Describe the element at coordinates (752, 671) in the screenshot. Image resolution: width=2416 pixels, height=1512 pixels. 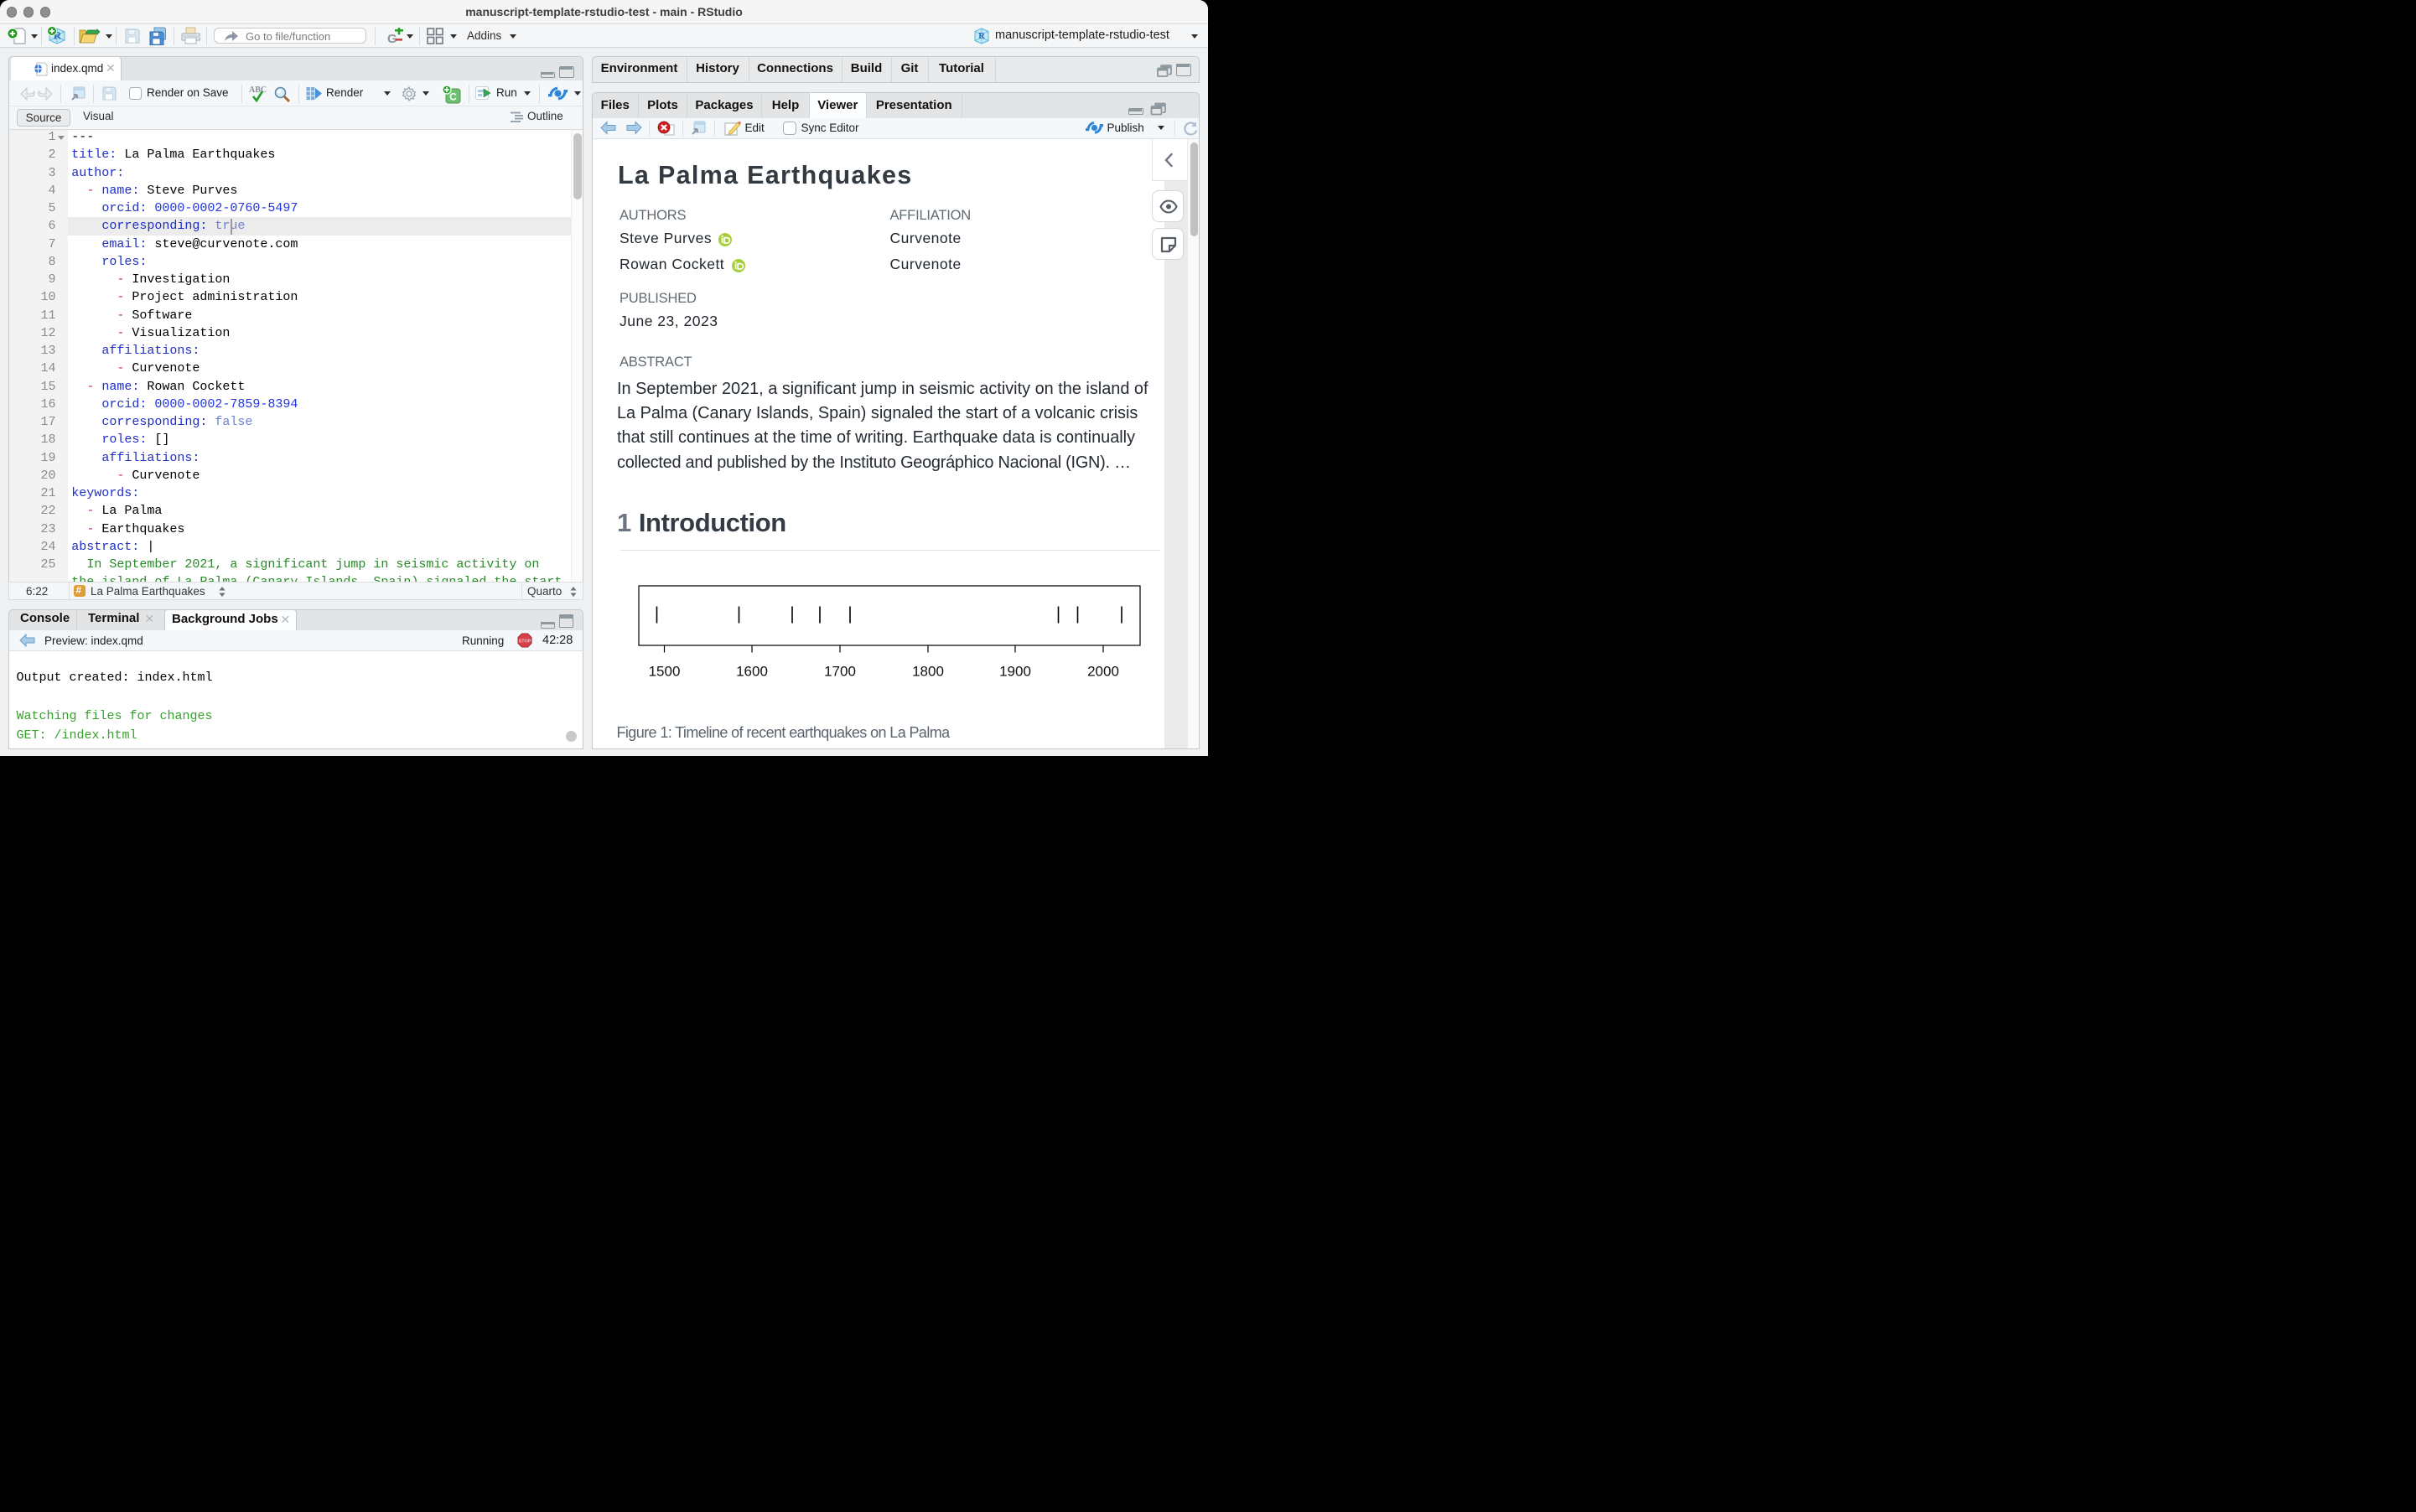
I see `svg-text: 1600` at that location.